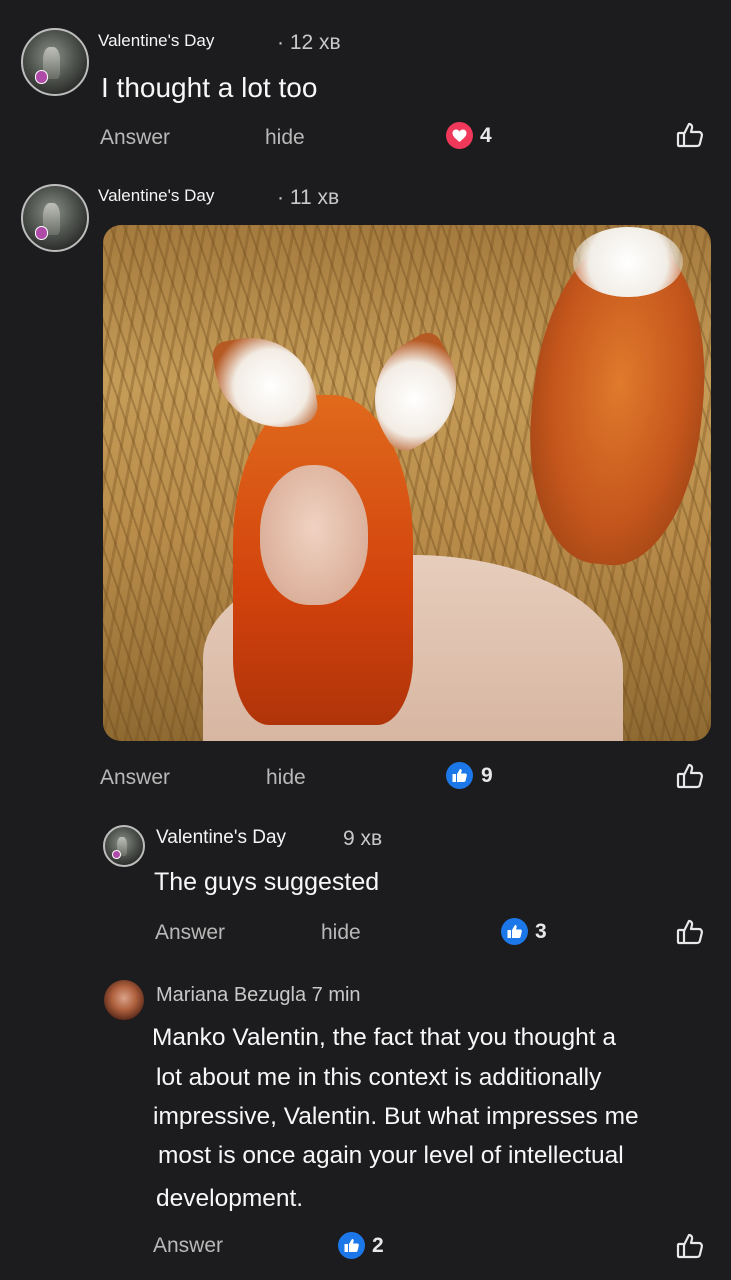 The width and height of the screenshot is (731, 1280). Describe the element at coordinates (487, 776) in the screenshot. I see `reaction-count: 9` at that location.